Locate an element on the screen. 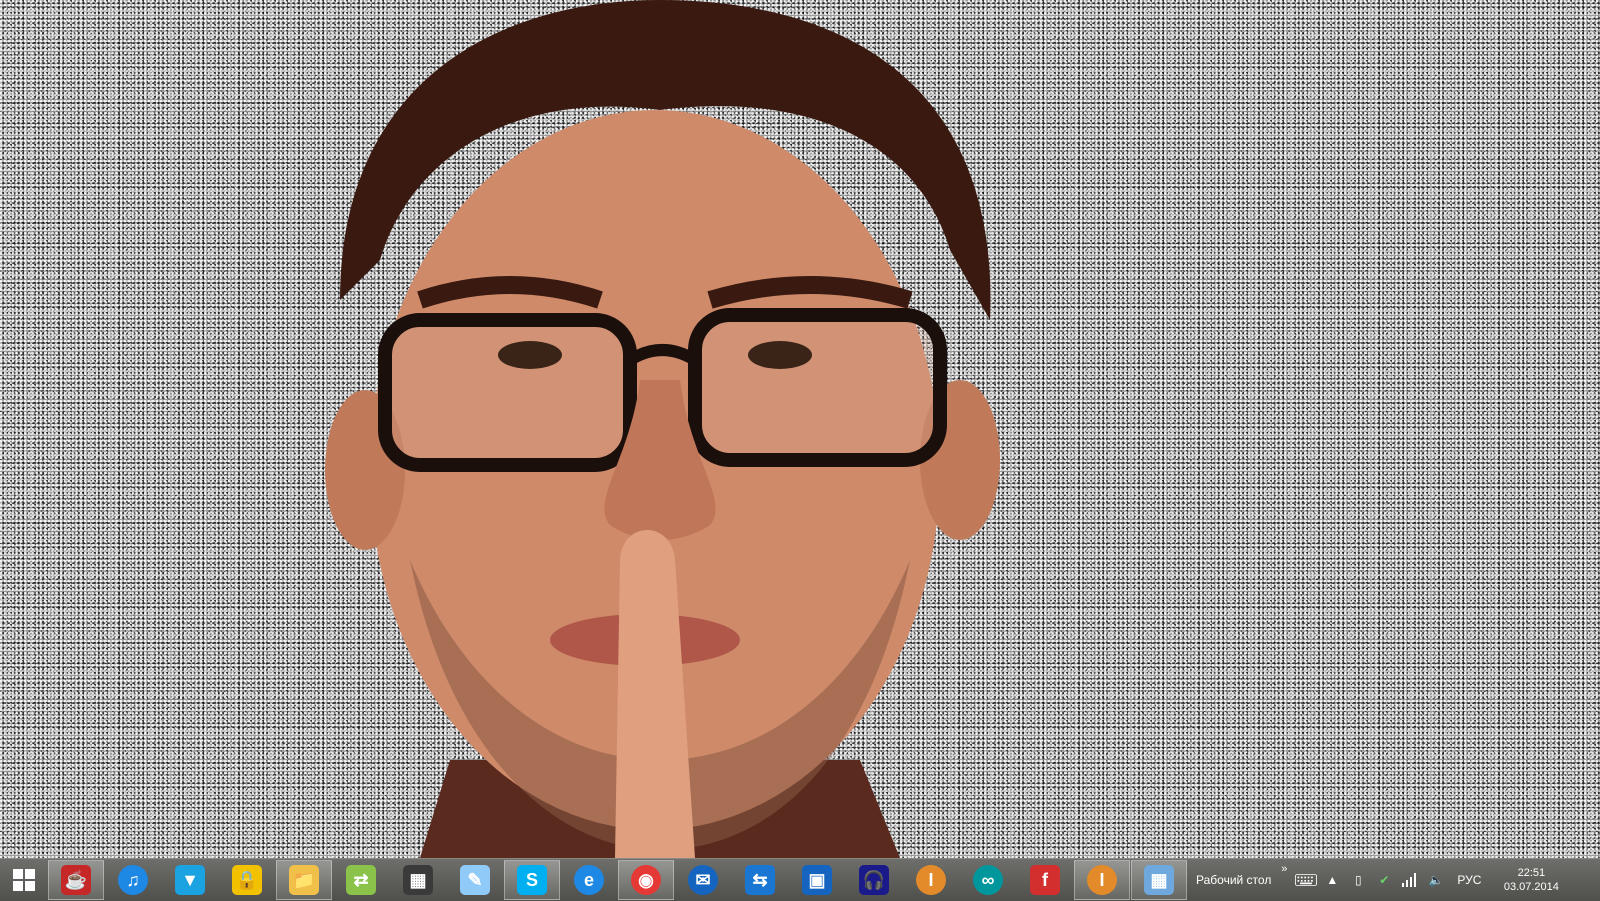 This screenshot has height=901, width=1600. taskbar-pinned-apps: ☕ ♫ ▼ 🔒 📁 ⇄ ▦ ✎ Se ◉ ✉ ⇆ ▣ 🎧 I ∞ f I ▦ is located at coordinates (618, 880).